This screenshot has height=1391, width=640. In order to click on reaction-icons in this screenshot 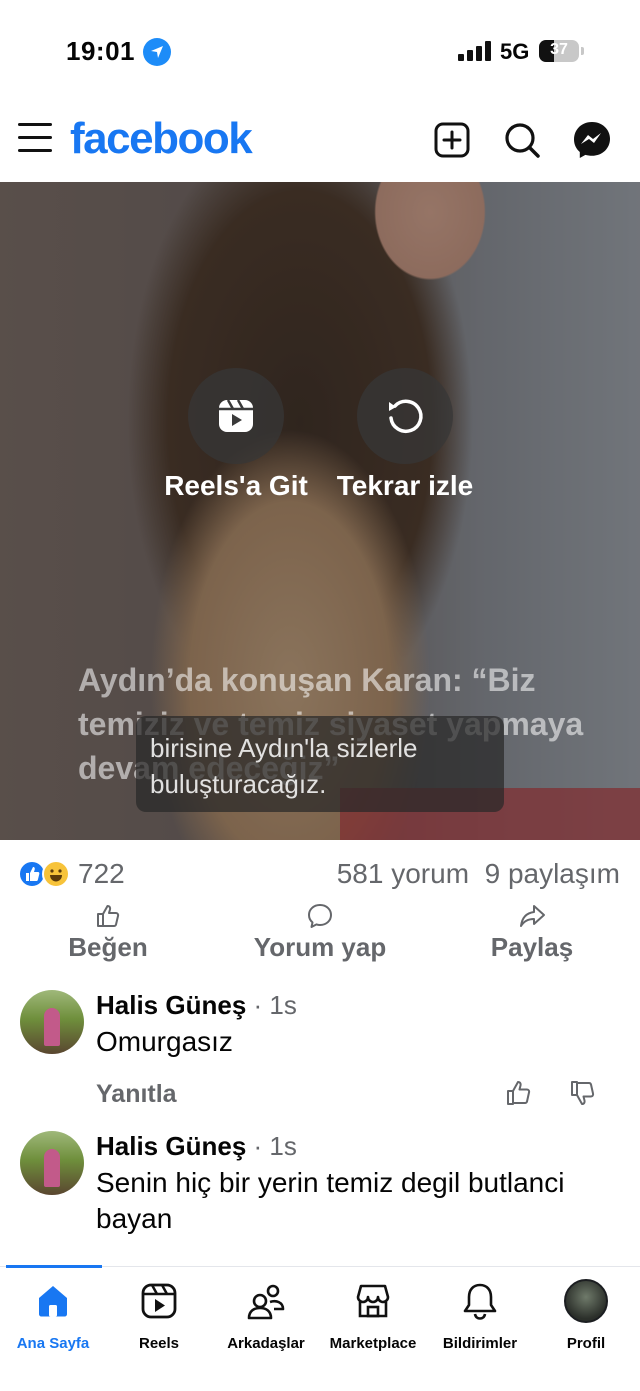, I will do `click(45, 874)`.